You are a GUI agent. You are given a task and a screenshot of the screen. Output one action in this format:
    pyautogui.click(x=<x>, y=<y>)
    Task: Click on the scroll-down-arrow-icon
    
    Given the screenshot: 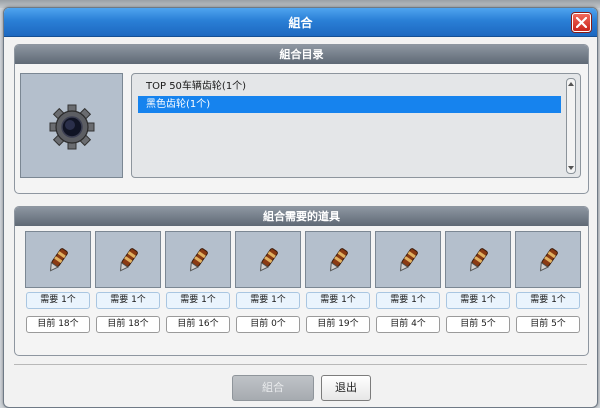 What is the action you would take?
    pyautogui.click(x=571, y=168)
    